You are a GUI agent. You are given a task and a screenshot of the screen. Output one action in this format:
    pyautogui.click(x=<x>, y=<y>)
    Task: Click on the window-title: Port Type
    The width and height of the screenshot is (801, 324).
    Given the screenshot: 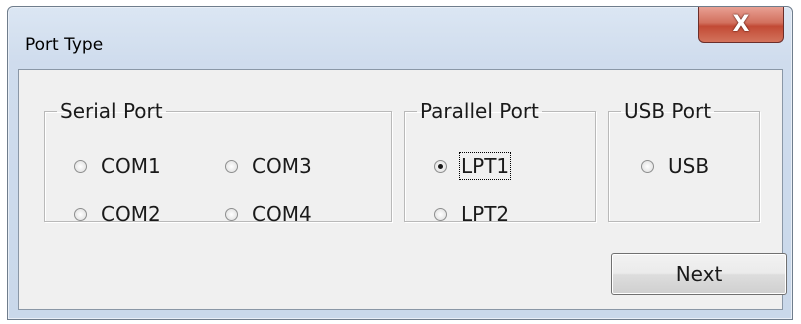 What is the action you would take?
    pyautogui.click(x=64, y=45)
    